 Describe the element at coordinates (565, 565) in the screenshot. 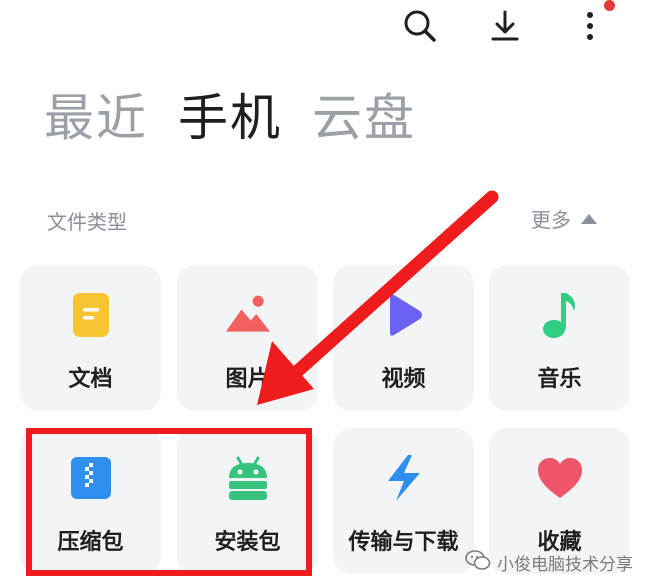

I see `watermark-text: 小俊电脑技术分享` at that location.